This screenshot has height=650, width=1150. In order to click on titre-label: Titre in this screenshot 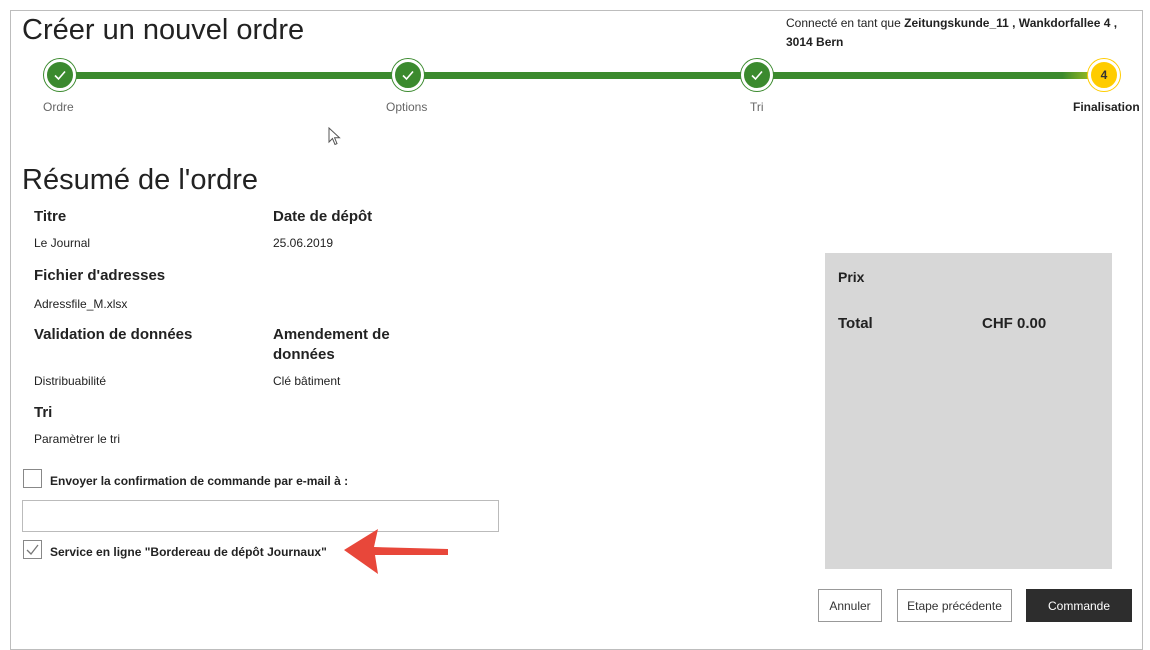, I will do `click(50, 216)`.